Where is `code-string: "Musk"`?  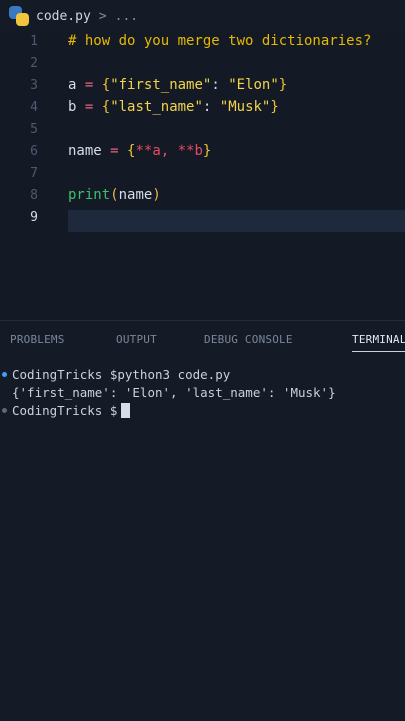 code-string: "Musk" is located at coordinates (245, 107).